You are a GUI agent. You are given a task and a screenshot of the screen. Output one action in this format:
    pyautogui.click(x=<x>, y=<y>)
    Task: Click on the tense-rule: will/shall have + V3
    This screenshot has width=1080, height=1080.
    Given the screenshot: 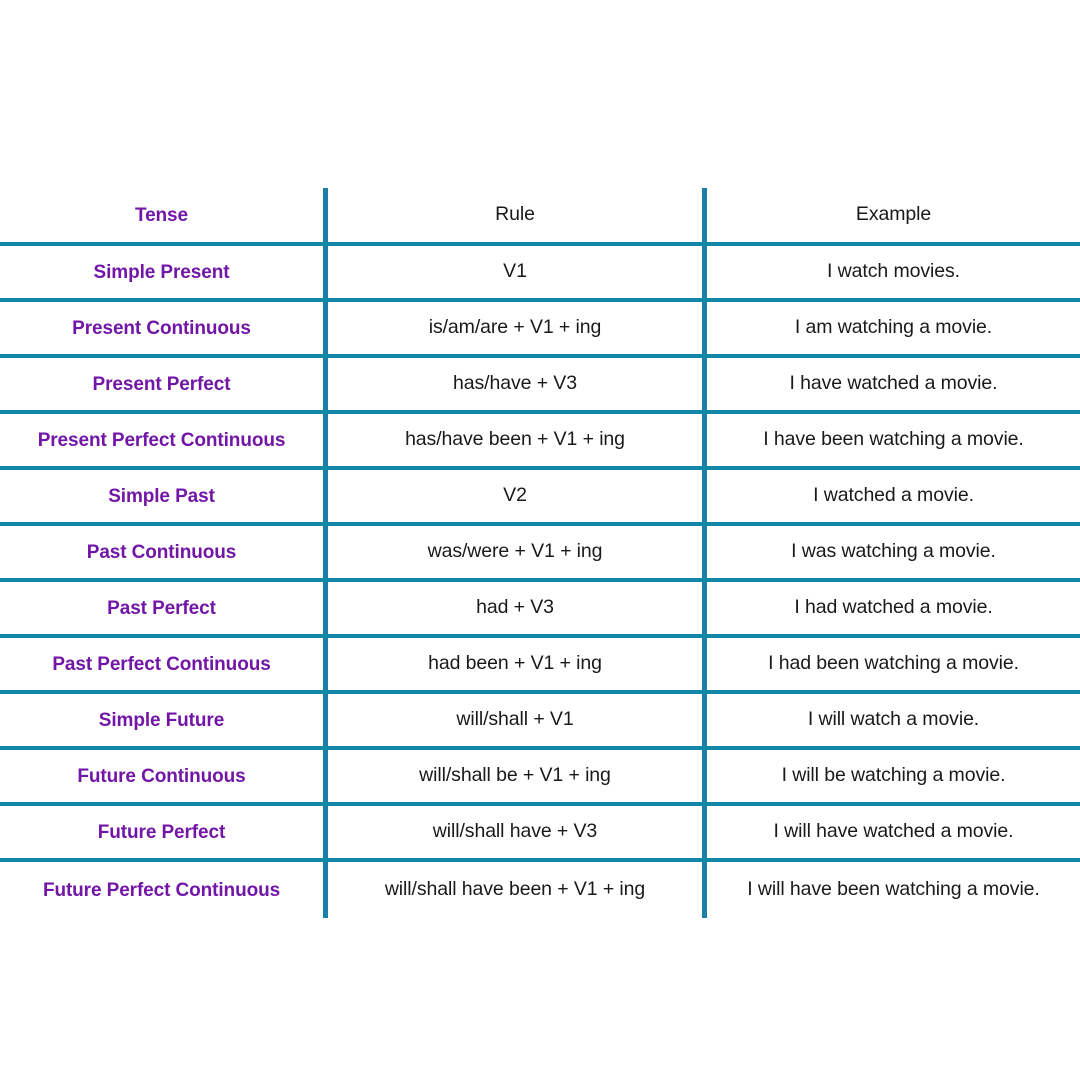 What is the action you would take?
    pyautogui.click(x=515, y=831)
    